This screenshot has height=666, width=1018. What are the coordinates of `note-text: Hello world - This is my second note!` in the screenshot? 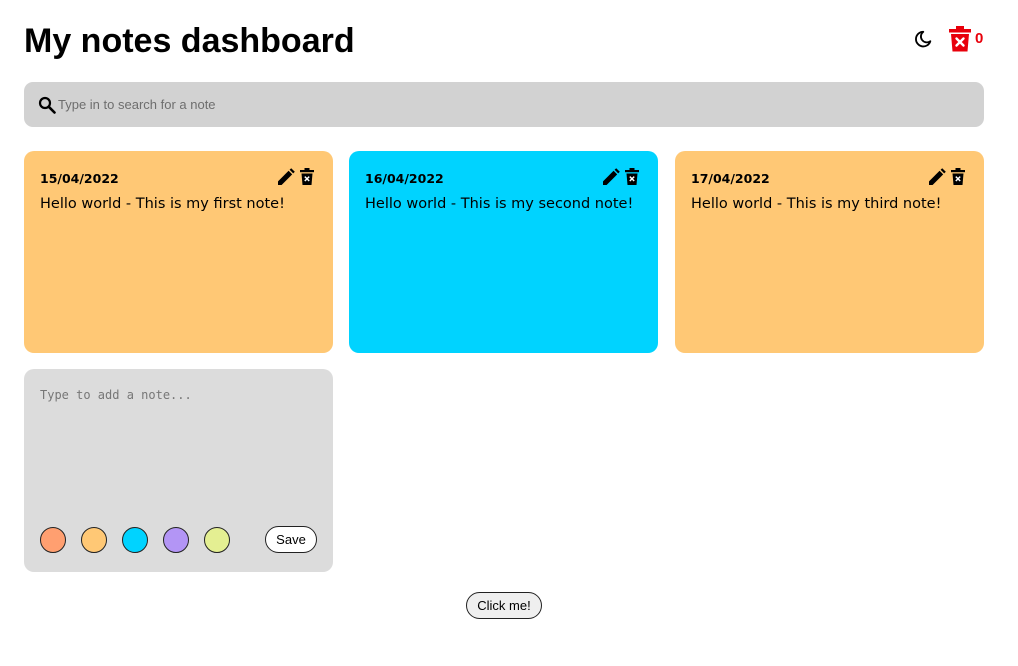 It's located at (499, 204).